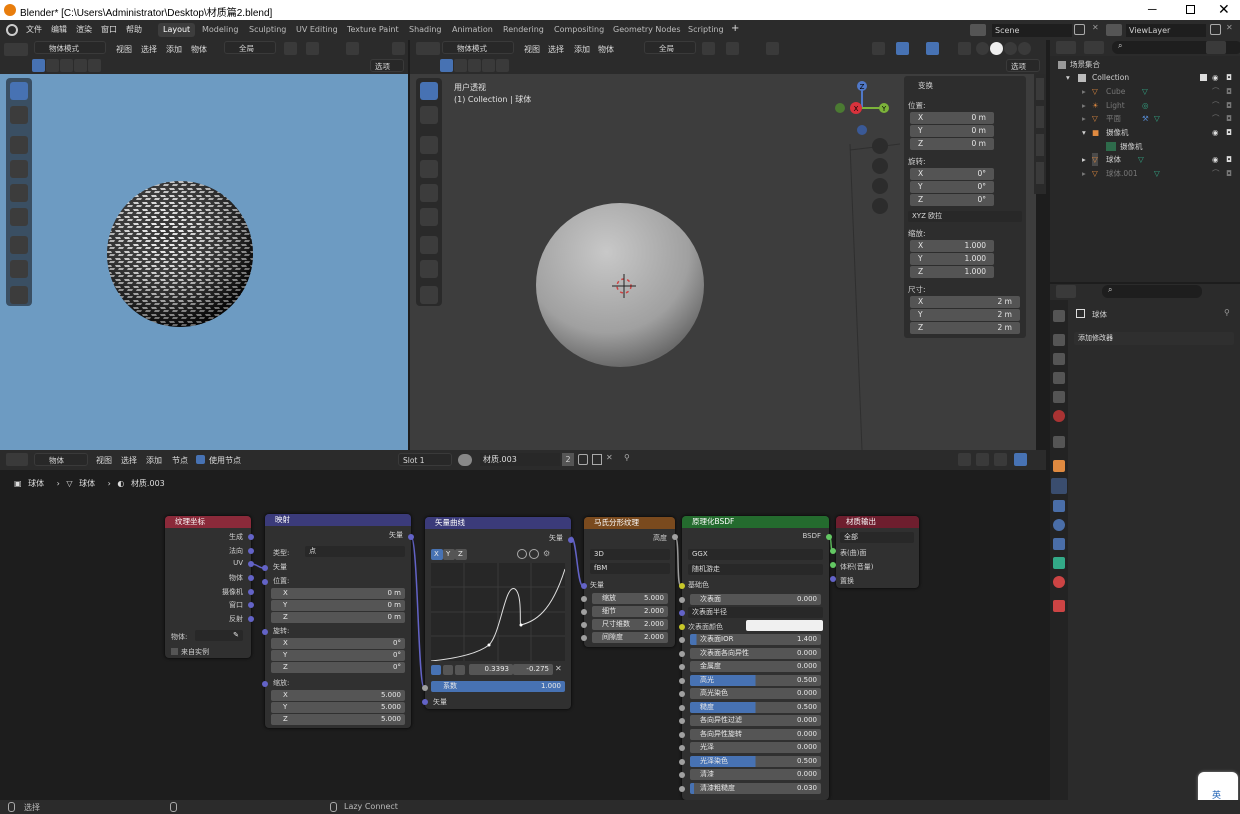  Describe the element at coordinates (755, 693) in the screenshot. I see `bsdf-specular-tint-field: 高光染色 0.000` at that location.